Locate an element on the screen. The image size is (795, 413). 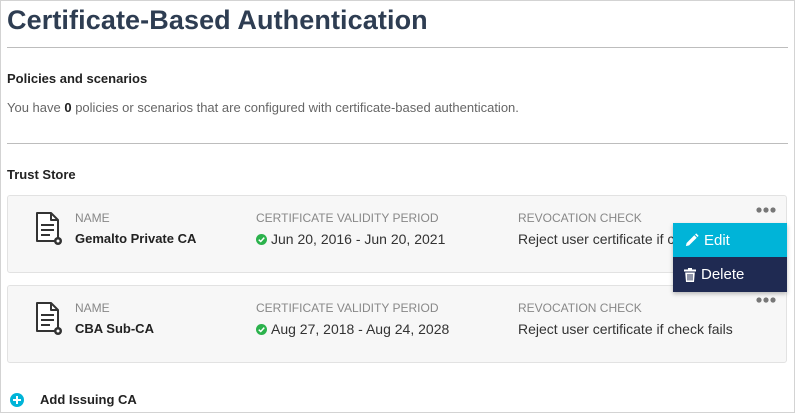
edit-menu-item: Edit is located at coordinates (730, 240).